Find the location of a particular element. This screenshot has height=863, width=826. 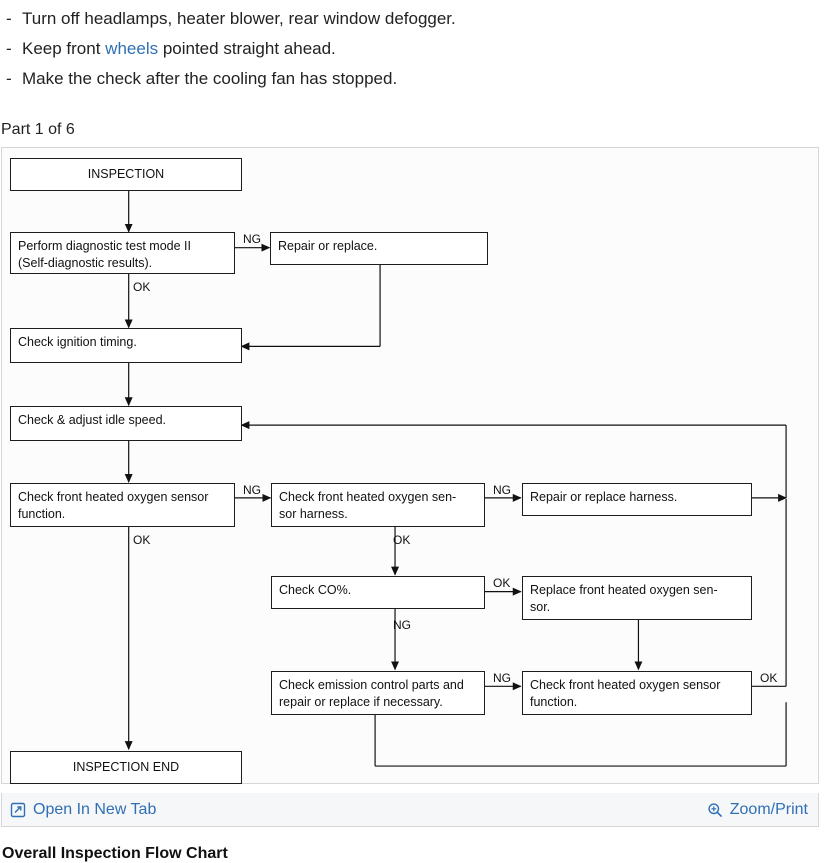

edge-label-ng-3: NG is located at coordinates (502, 490).